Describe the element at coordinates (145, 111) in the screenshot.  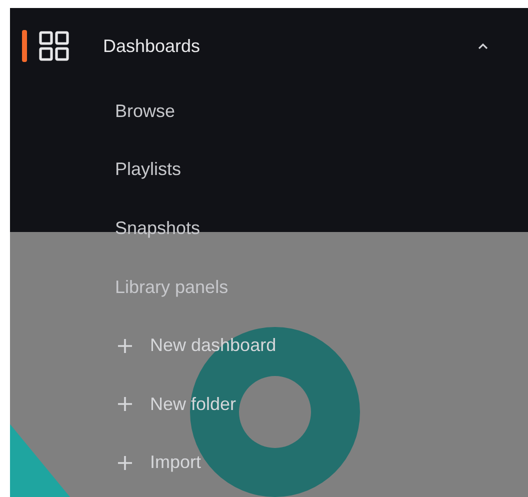
I see `menu-link: Browse` at that location.